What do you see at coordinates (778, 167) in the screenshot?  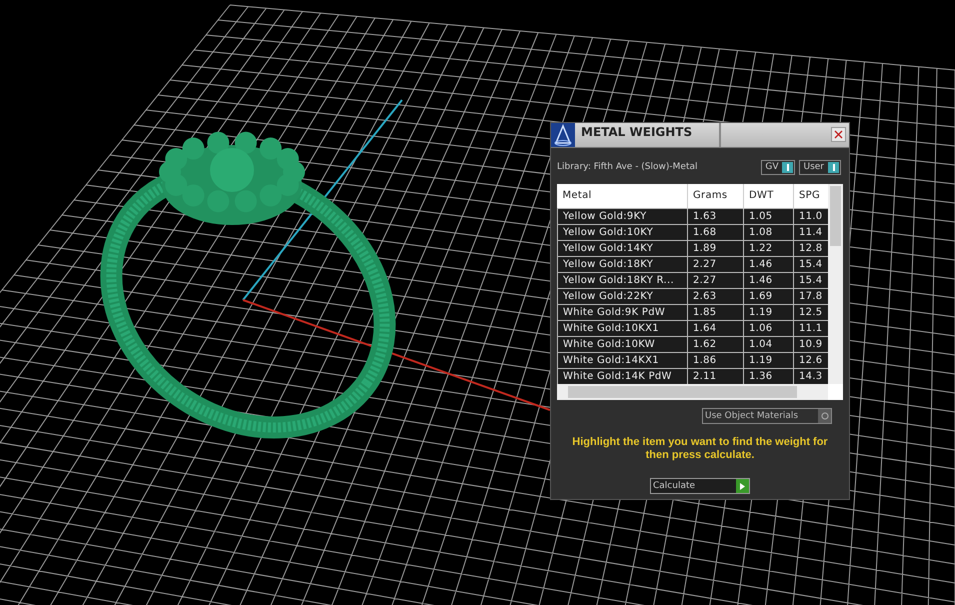 I see `toggle-button: GV` at bounding box center [778, 167].